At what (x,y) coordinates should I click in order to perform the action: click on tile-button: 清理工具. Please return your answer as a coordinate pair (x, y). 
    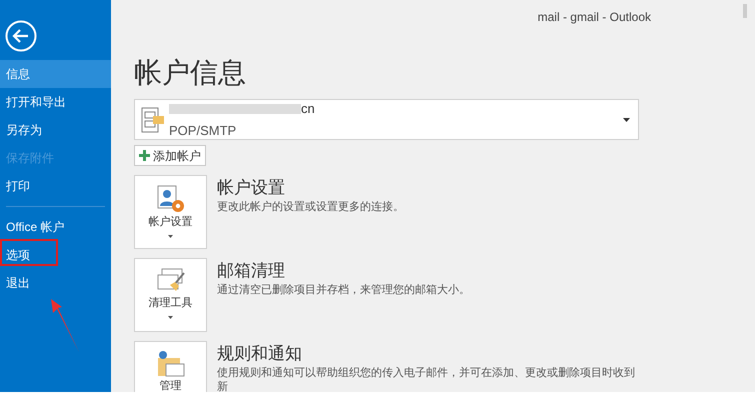
    Looking at the image, I should click on (170, 295).